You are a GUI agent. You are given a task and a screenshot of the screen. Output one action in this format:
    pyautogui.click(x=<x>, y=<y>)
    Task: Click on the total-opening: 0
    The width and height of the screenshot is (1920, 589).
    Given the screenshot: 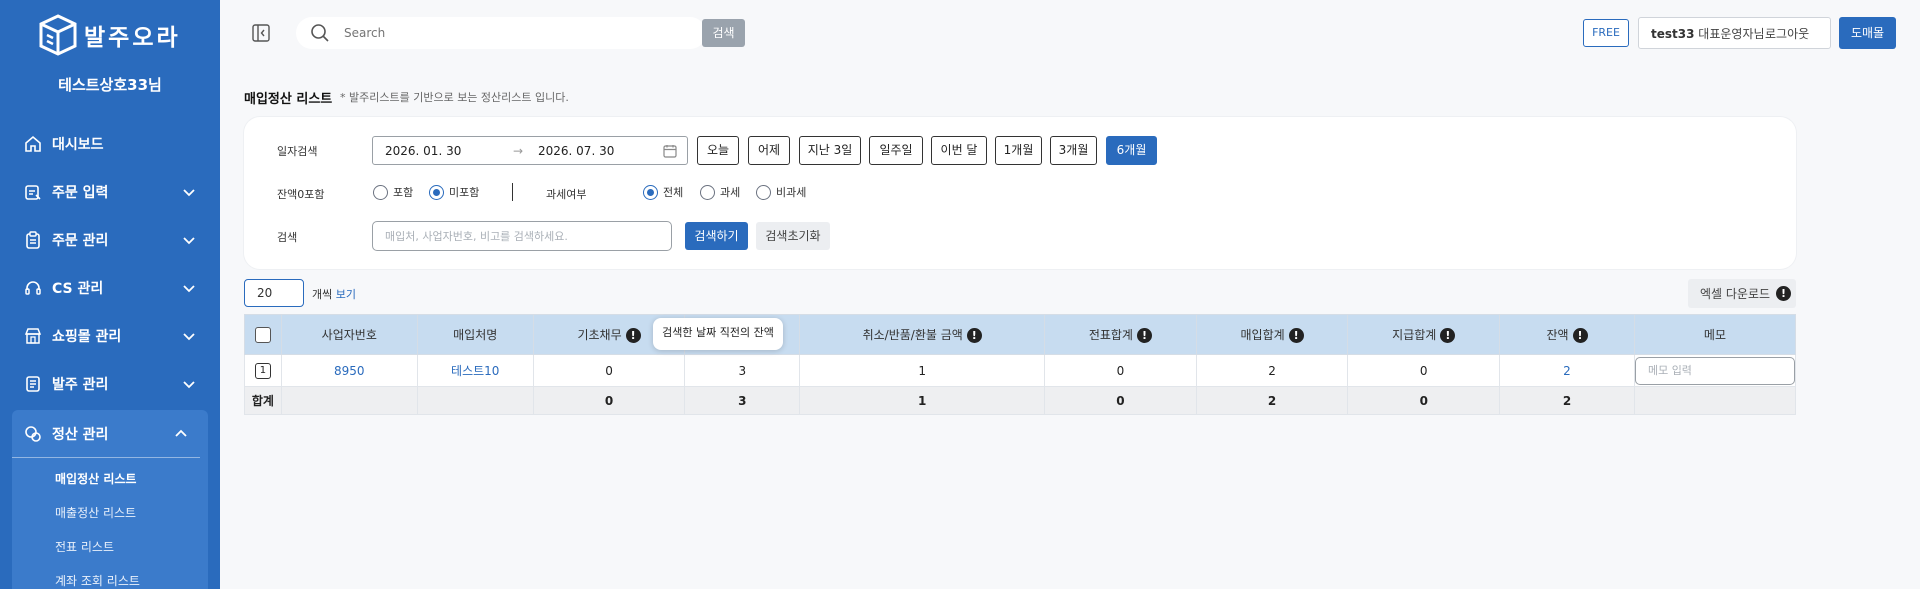 What is the action you would take?
    pyautogui.click(x=609, y=400)
    